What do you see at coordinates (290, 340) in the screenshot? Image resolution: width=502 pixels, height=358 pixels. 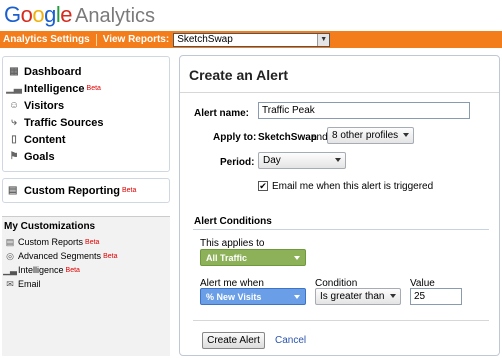 I see `cancel-link: Cancel` at bounding box center [290, 340].